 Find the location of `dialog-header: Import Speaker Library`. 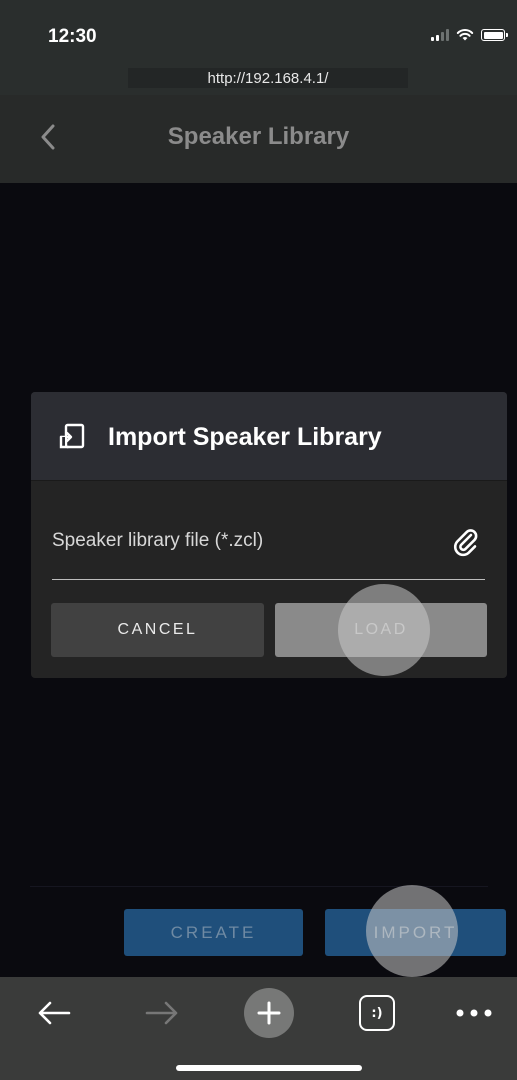

dialog-header: Import Speaker Library is located at coordinates (269, 436).